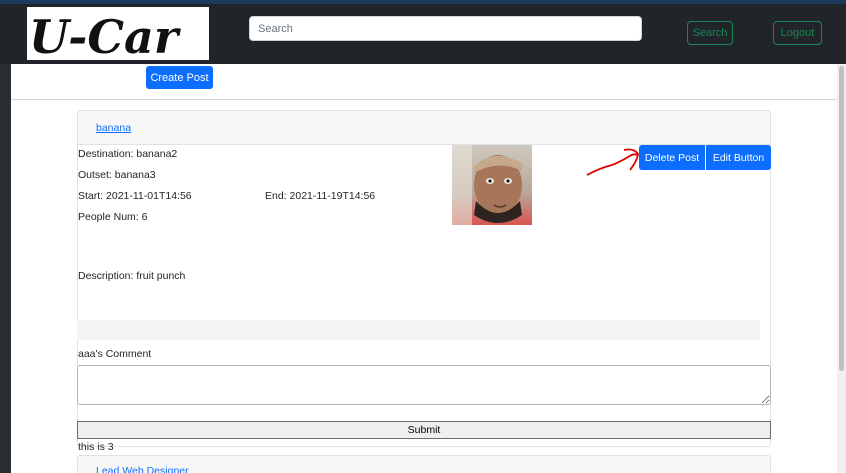 The image size is (846, 473). Describe the element at coordinates (424, 385) in the screenshot. I see `comment-textarea` at that location.